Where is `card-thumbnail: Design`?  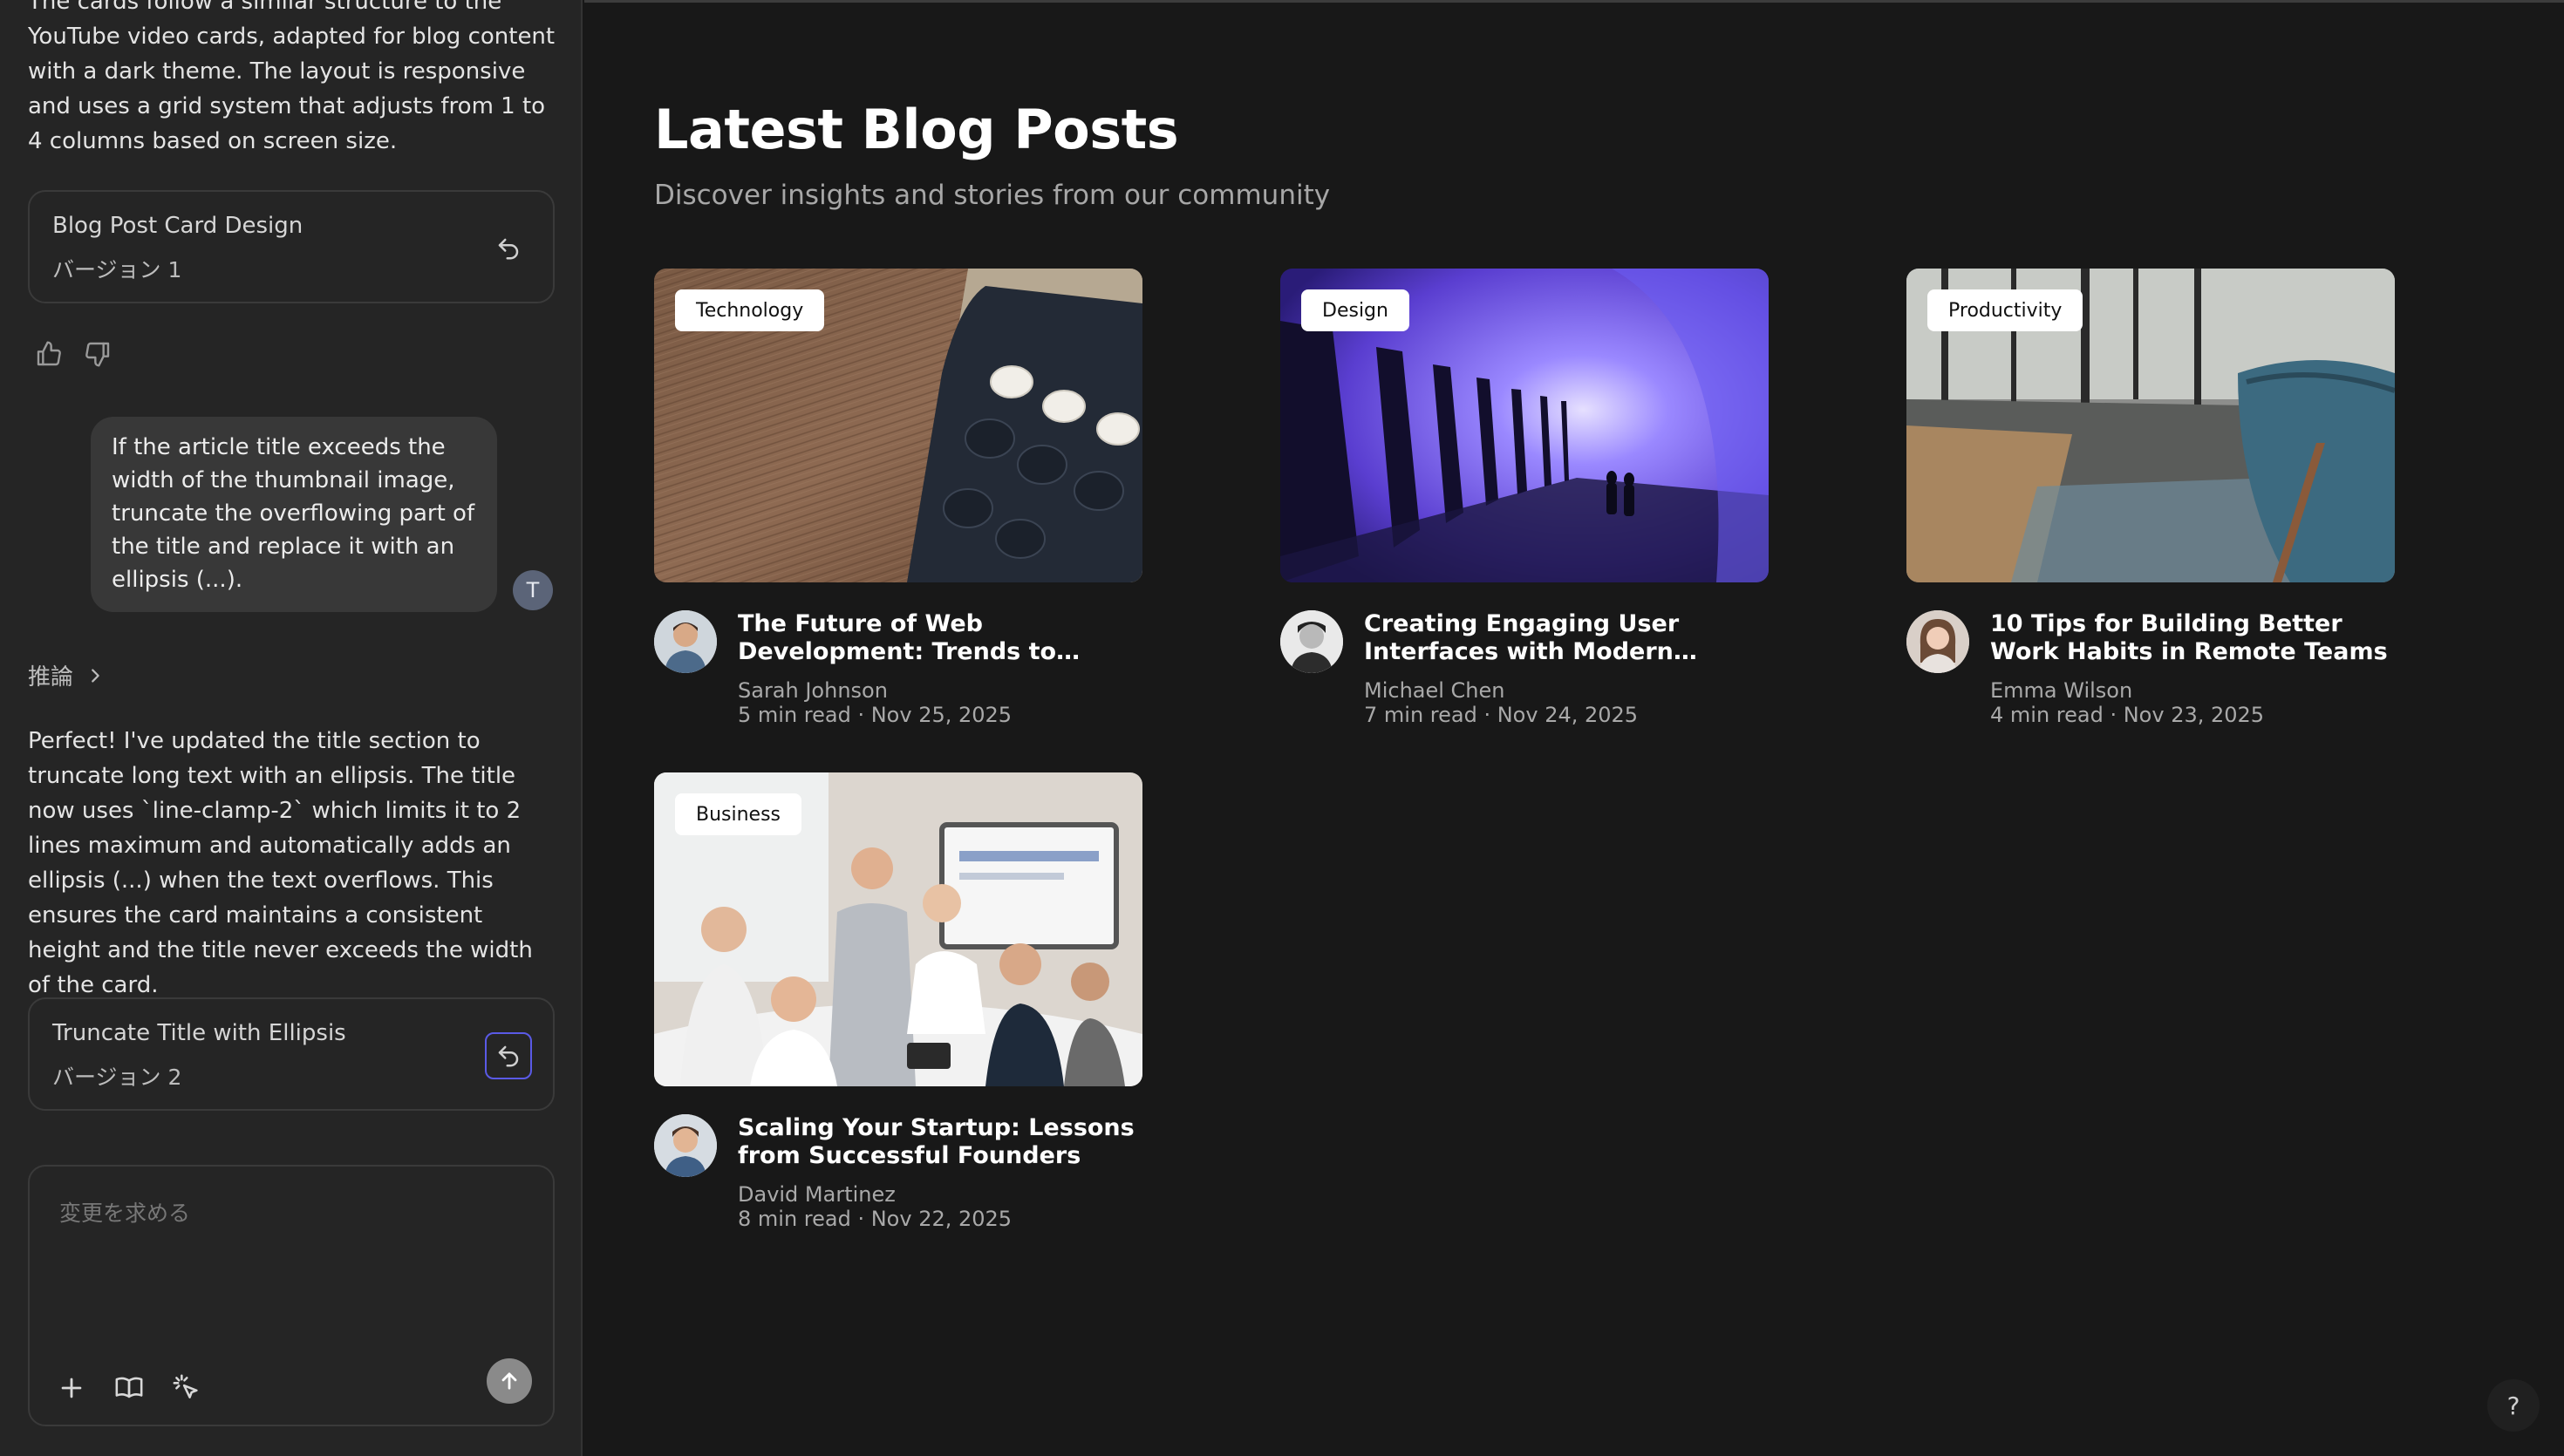
card-thumbnail: Design is located at coordinates (1524, 425).